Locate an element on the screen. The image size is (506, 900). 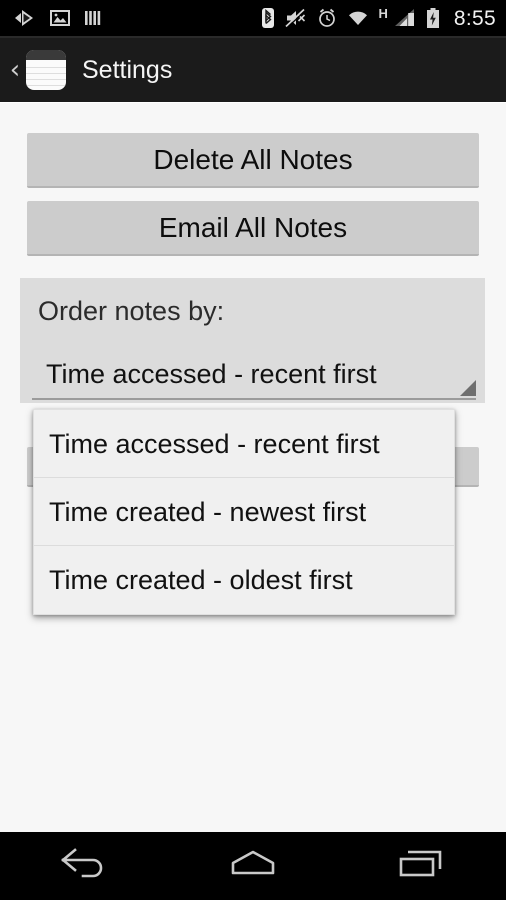
page-title: Settings is located at coordinates (127, 69).